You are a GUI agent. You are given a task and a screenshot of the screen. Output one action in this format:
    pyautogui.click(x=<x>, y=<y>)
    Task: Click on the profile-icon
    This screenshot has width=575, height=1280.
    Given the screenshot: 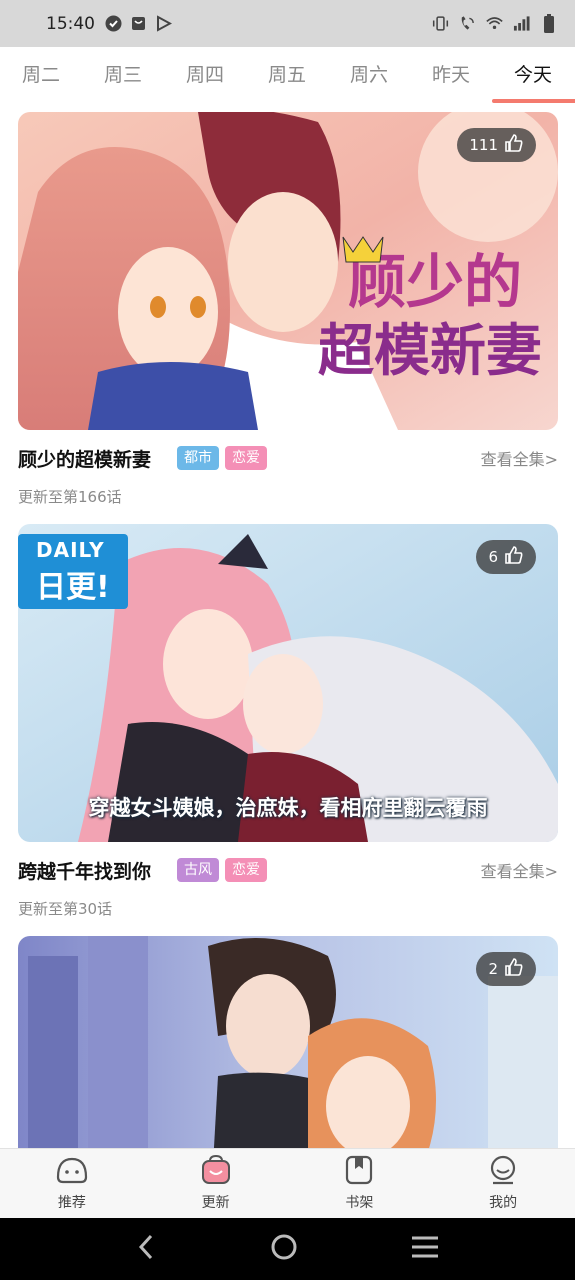 What is the action you would take?
    pyautogui.click(x=503, y=1172)
    